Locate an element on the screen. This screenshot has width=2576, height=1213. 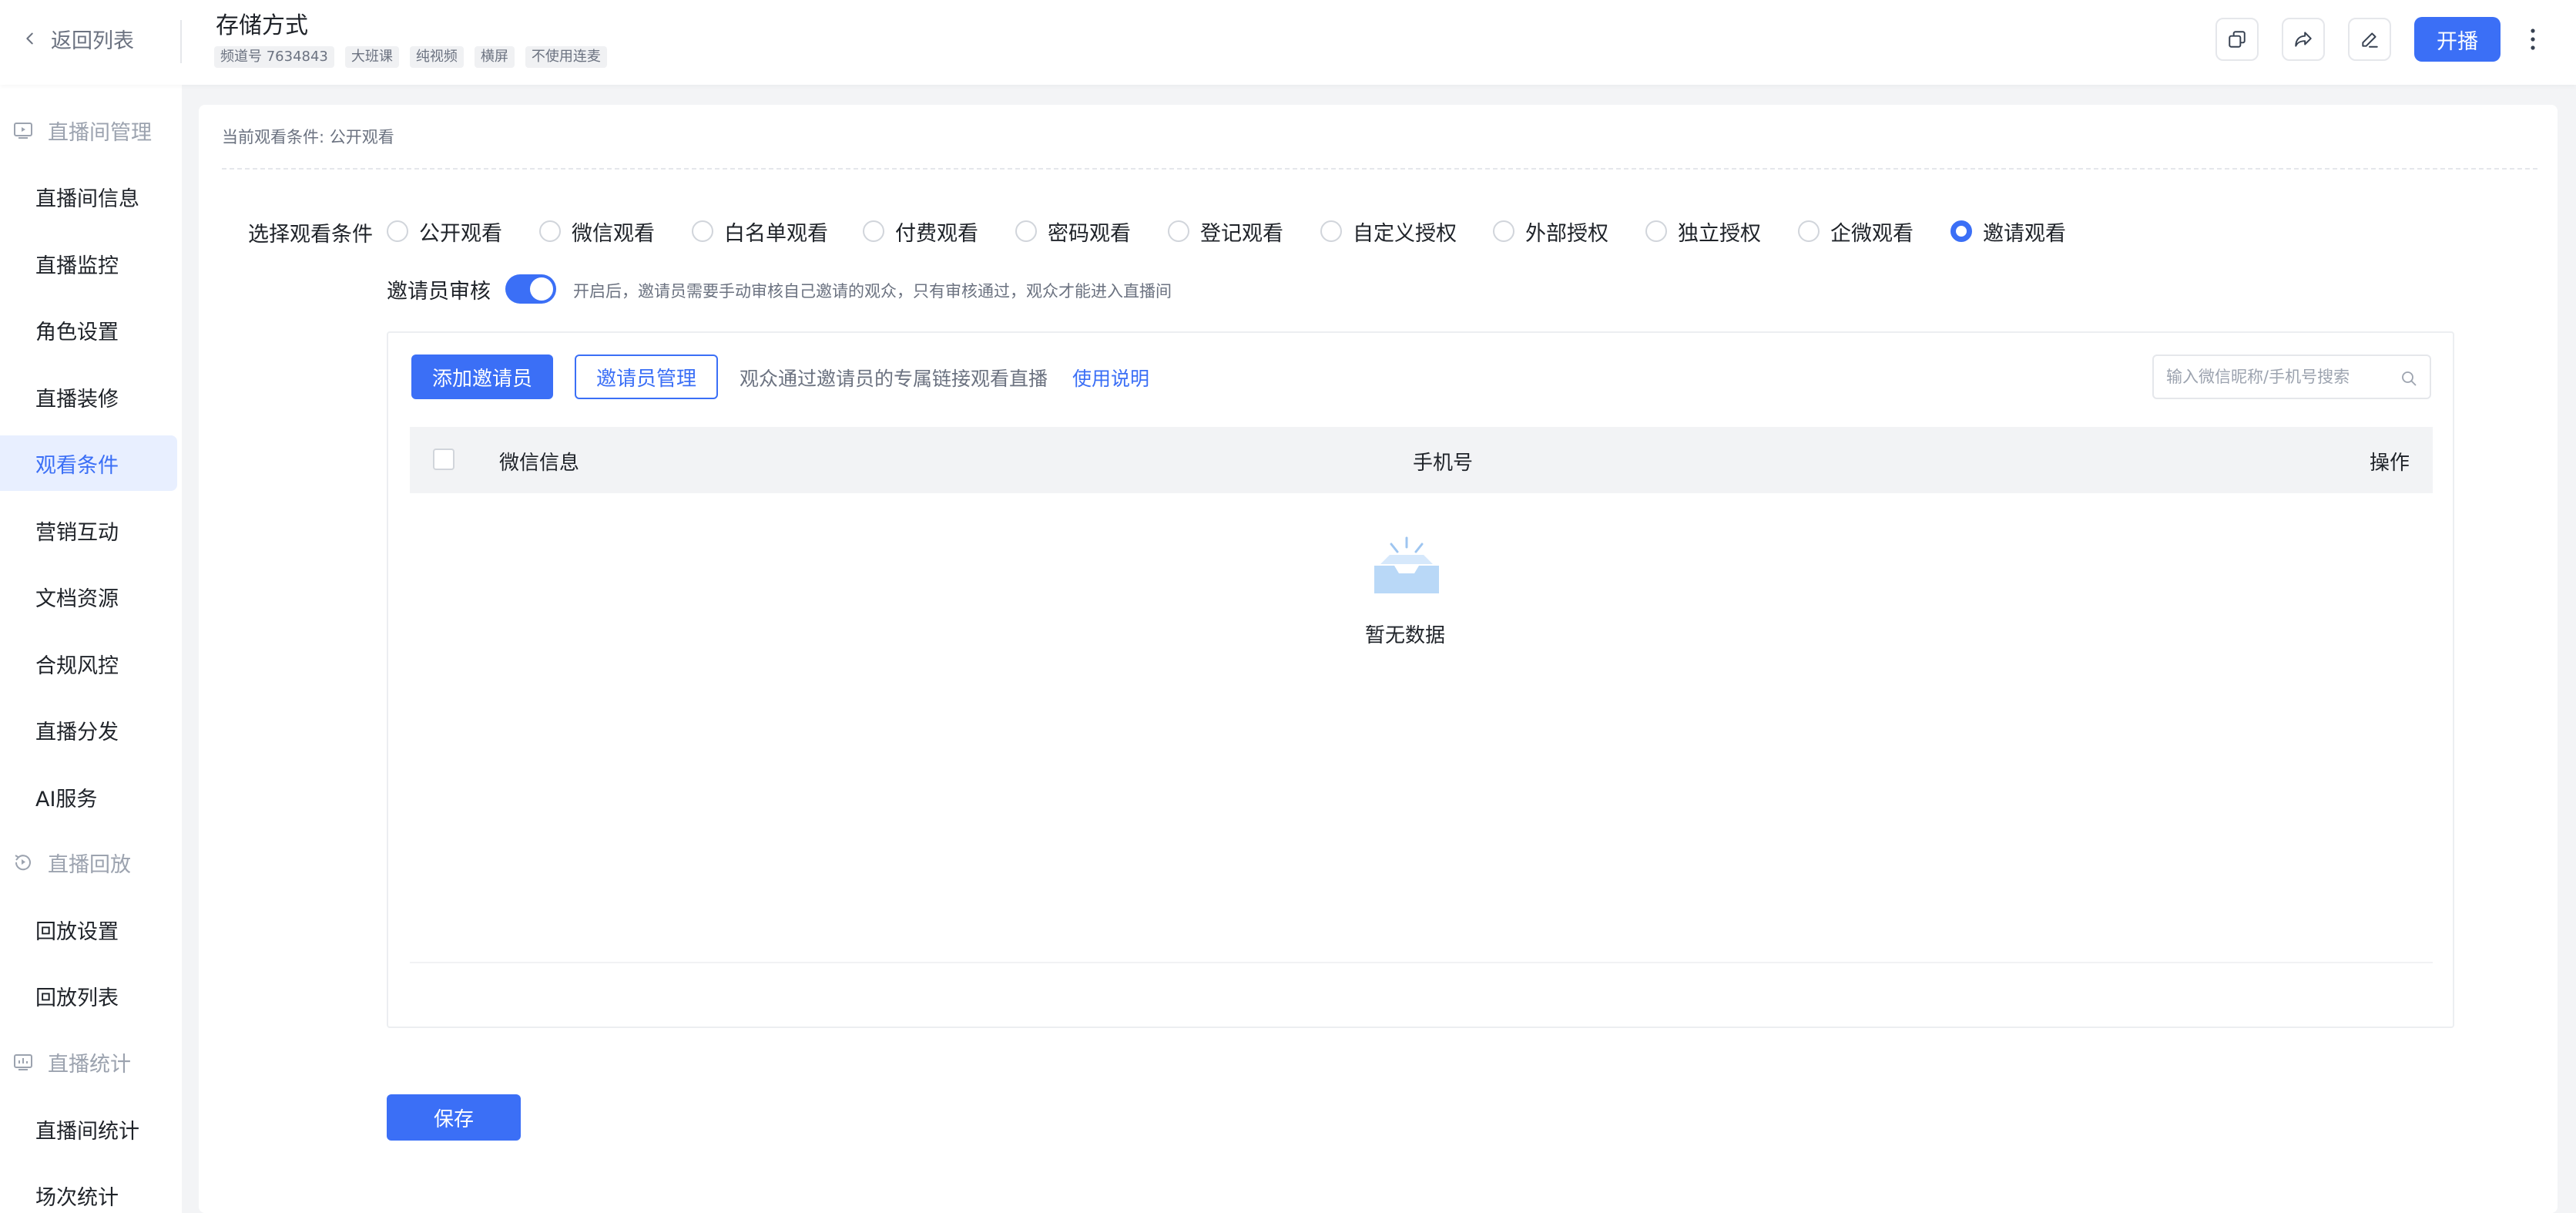
start-live-button: 开播 is located at coordinates (2457, 40).